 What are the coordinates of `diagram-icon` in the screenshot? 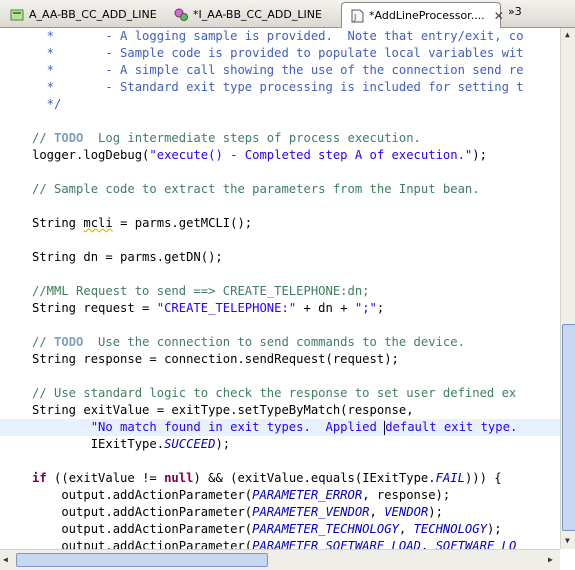 It's located at (17, 15).